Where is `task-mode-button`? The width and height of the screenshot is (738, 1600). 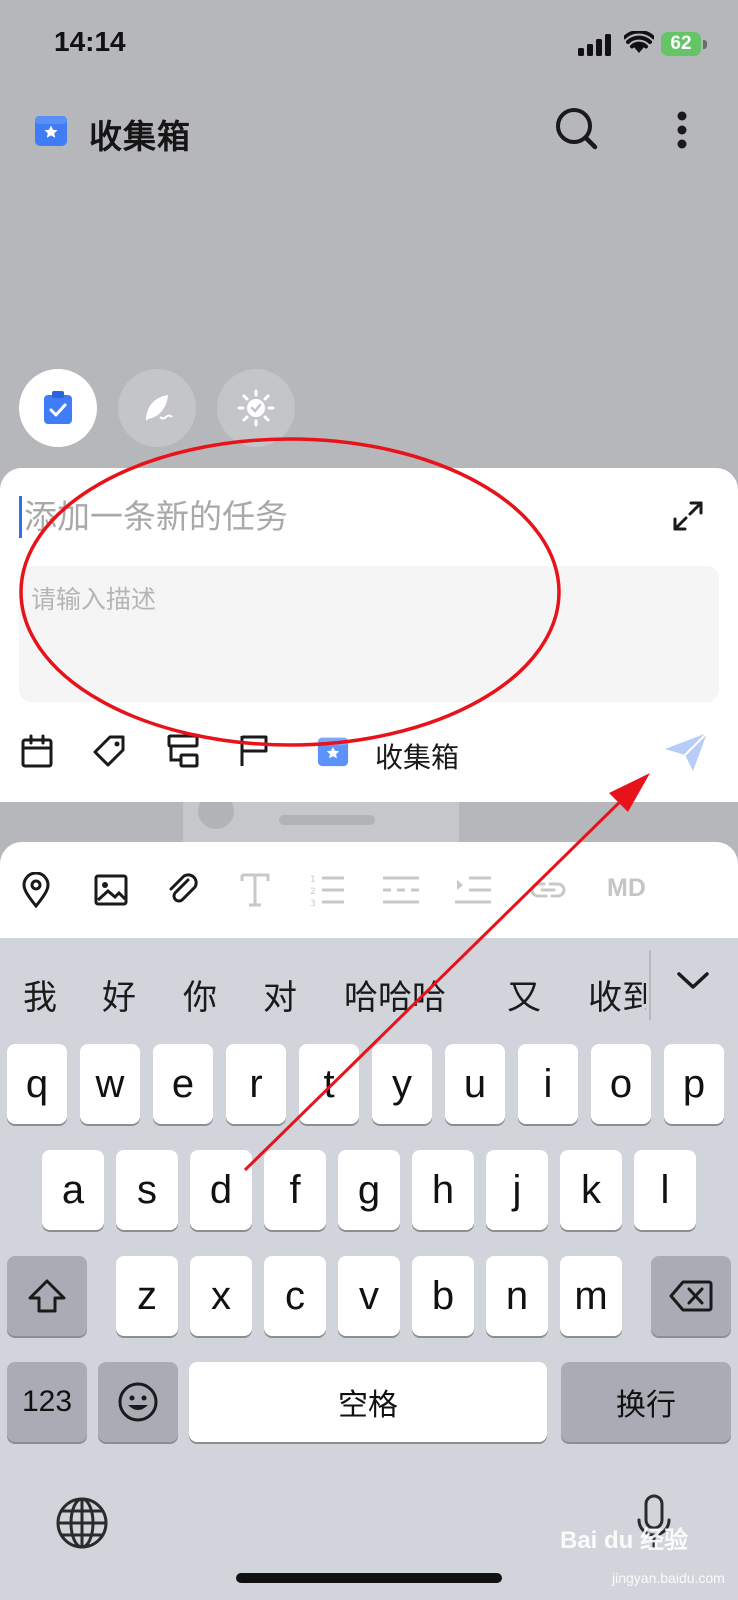
task-mode-button is located at coordinates (58, 408).